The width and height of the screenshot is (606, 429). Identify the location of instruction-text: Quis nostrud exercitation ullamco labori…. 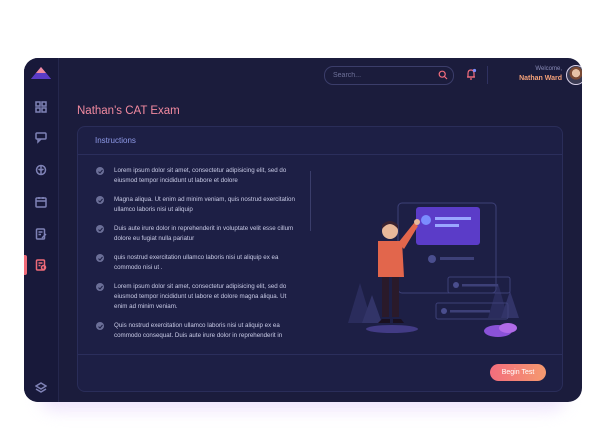
(198, 331).